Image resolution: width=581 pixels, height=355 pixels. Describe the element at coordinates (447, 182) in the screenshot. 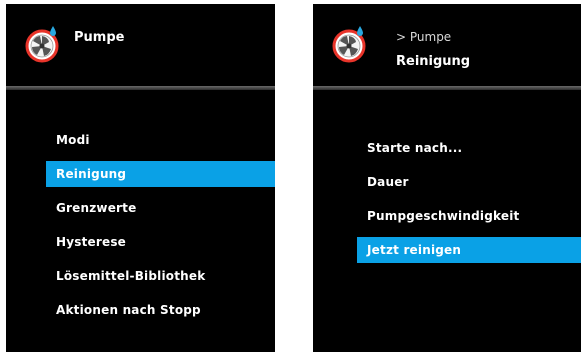

I see `menu-item-dauer: Dauer` at that location.